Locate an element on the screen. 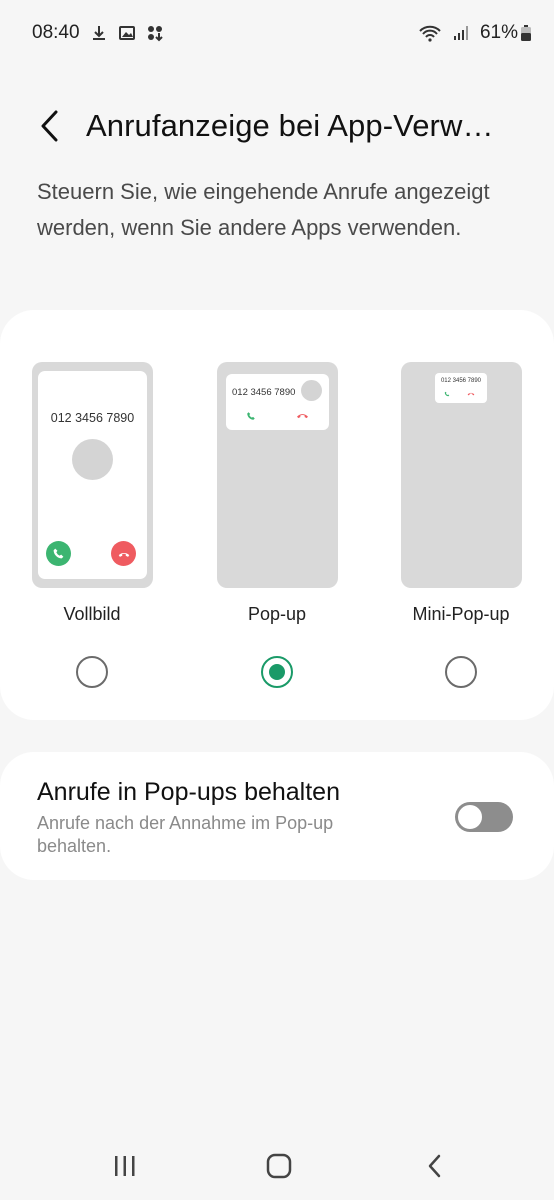 This screenshot has height=1200, width=554. signal-icon is located at coordinates (460, 33).